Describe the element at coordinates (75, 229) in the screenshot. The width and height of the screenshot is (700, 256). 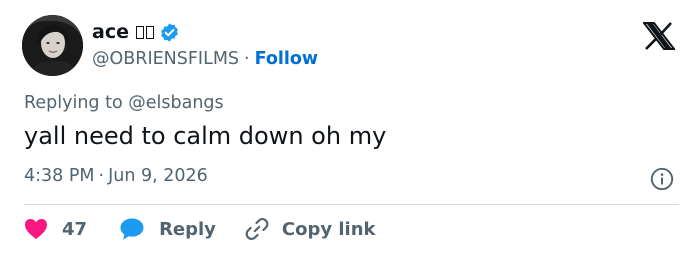
I see `like-count: 47` at that location.